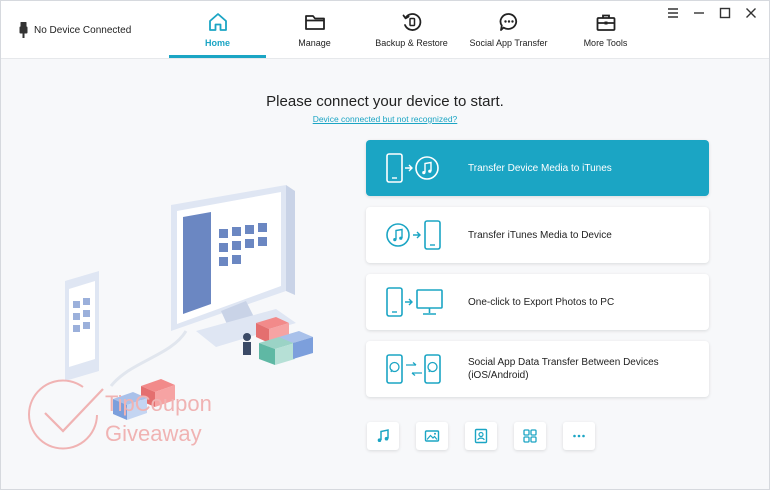  Describe the element at coordinates (751, 13) in the screenshot. I see `close-icon` at that location.